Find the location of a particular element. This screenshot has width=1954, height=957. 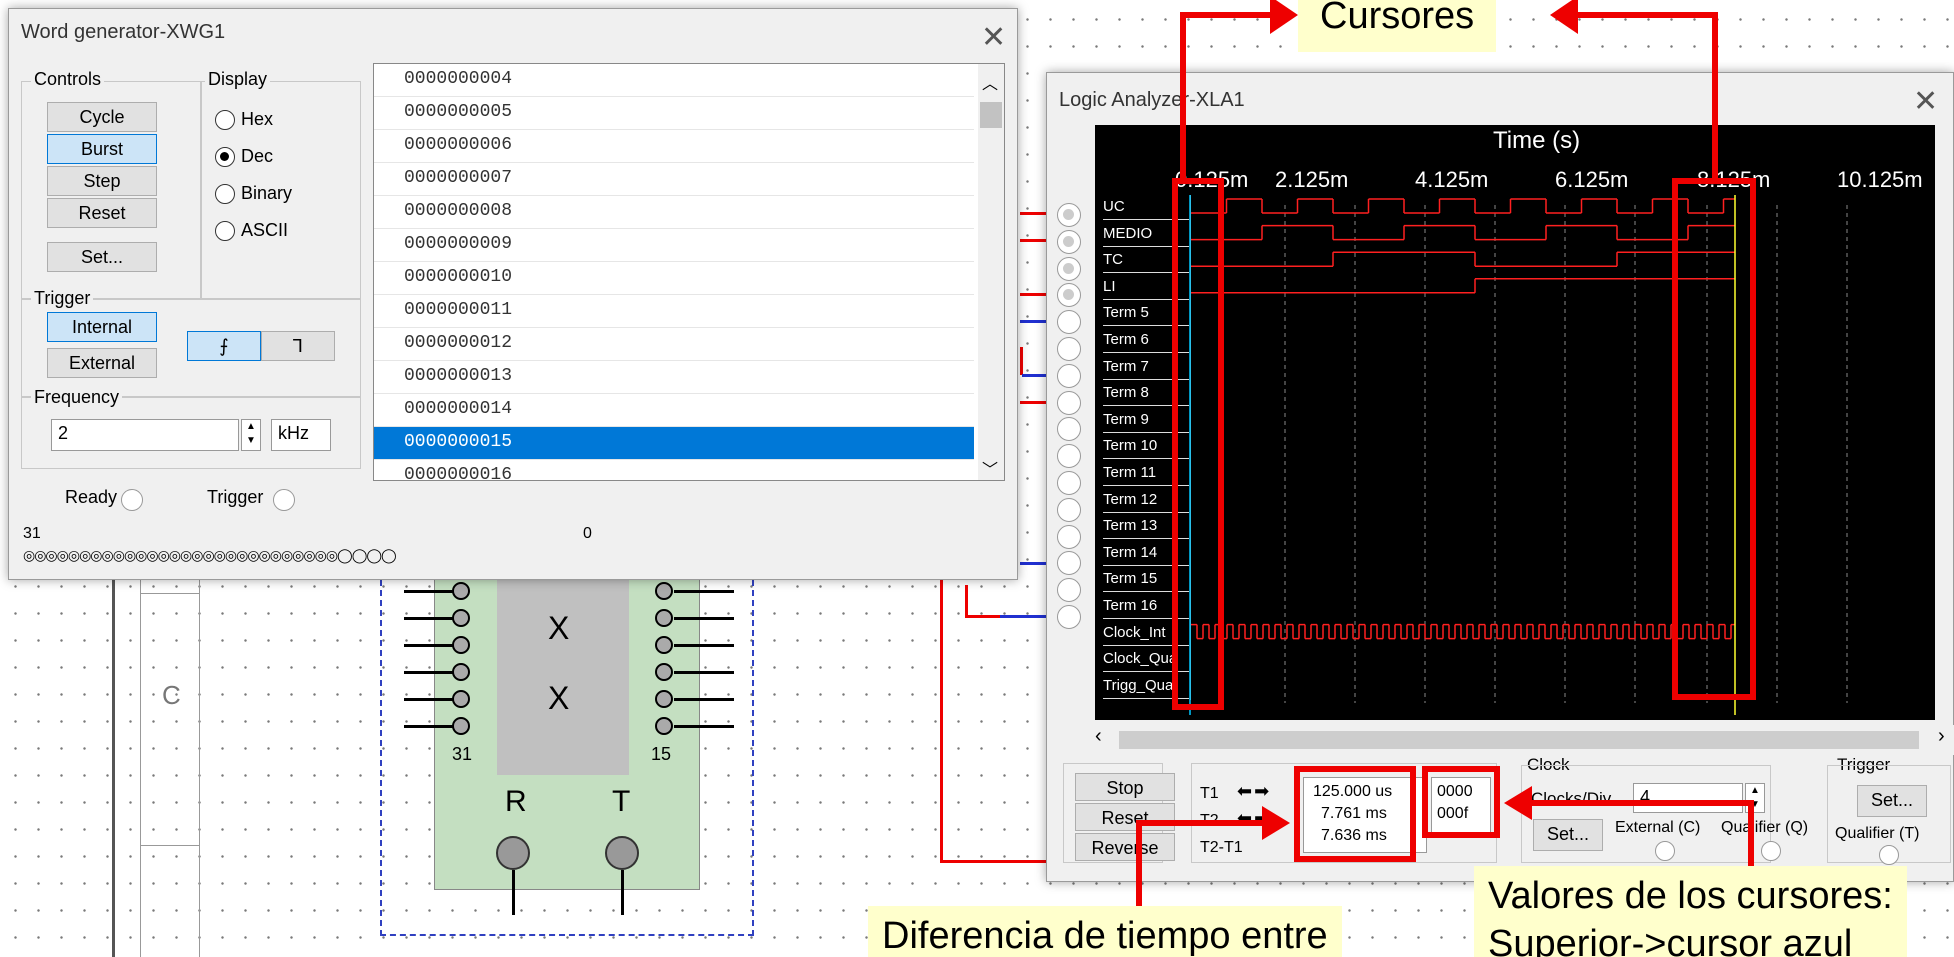

reverse-button: Reverse is located at coordinates (1125, 847).